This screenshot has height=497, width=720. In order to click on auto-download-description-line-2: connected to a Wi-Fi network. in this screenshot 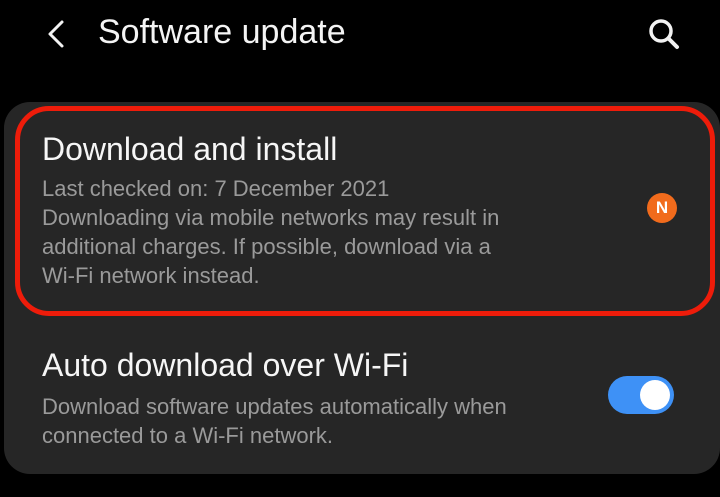, I will do `click(188, 435)`.